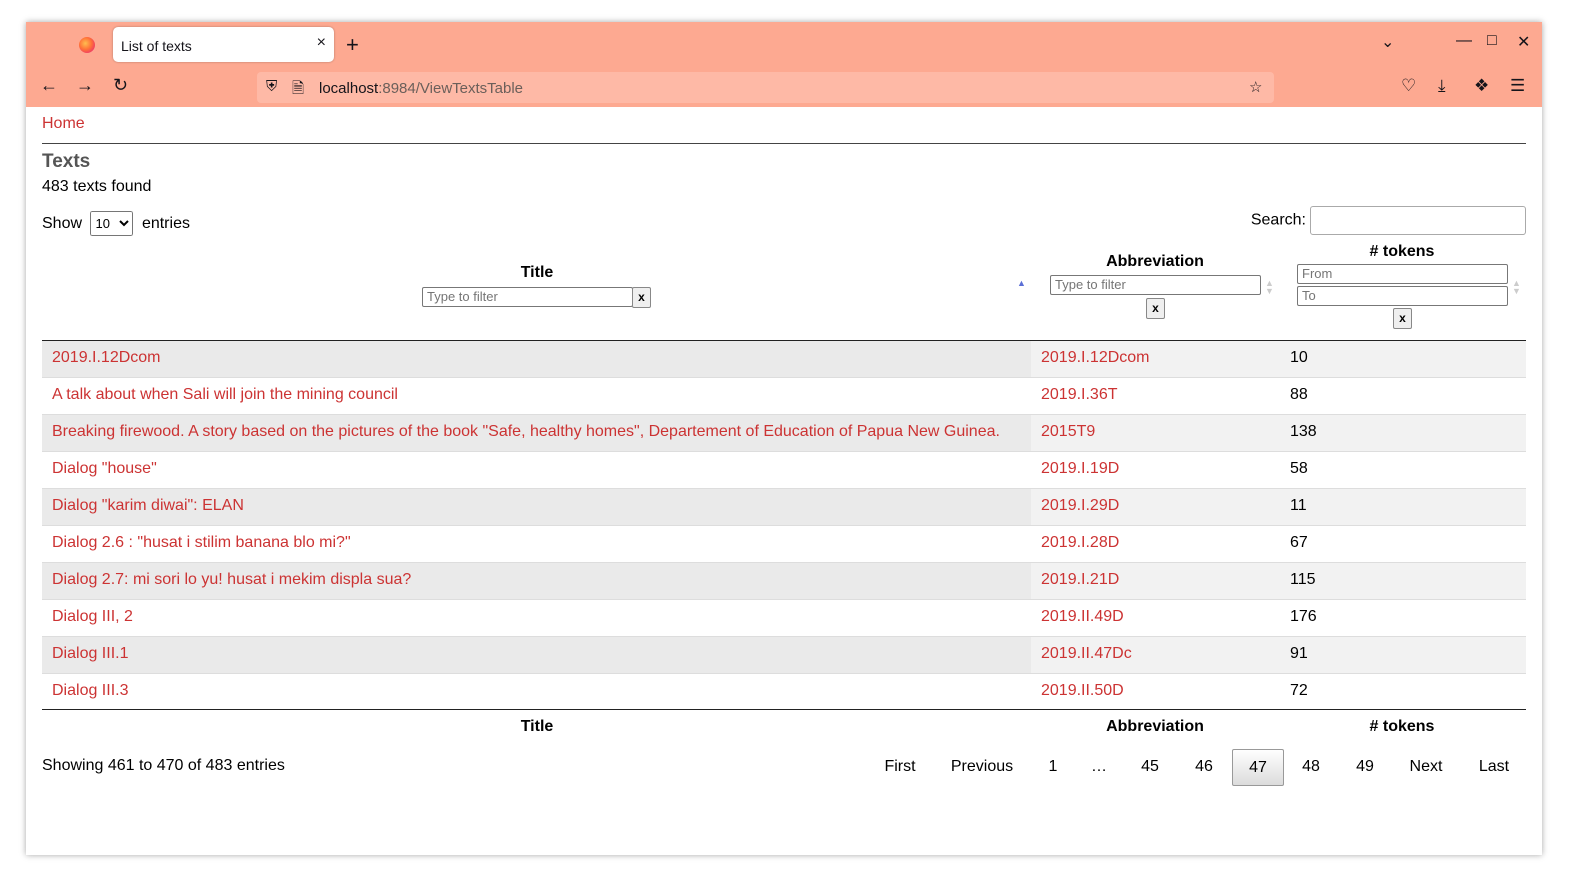 This screenshot has width=1569, height=886. Describe the element at coordinates (537, 726) in the screenshot. I see `footer-header-title: Title` at that location.